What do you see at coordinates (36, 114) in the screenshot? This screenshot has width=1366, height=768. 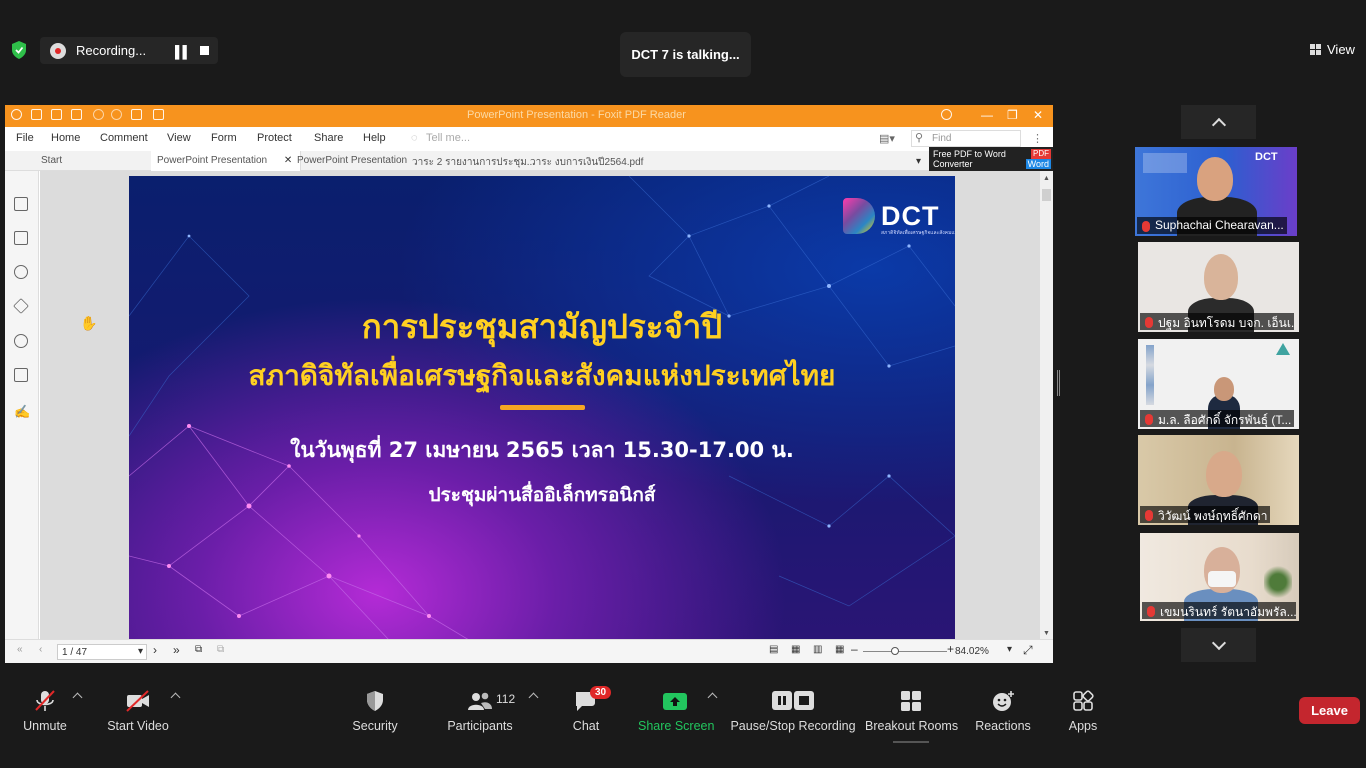 I see `open-icon` at bounding box center [36, 114].